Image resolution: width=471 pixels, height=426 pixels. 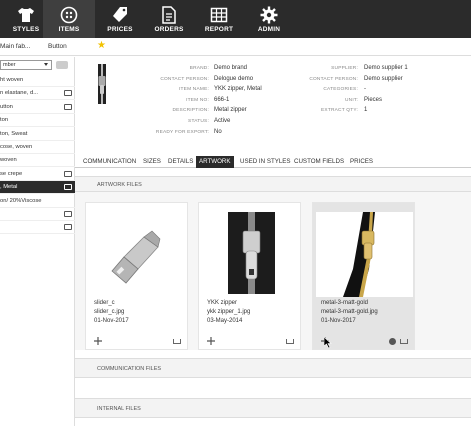 I want to click on list-item: on/ 20%Viscose, so click(x=37, y=201).